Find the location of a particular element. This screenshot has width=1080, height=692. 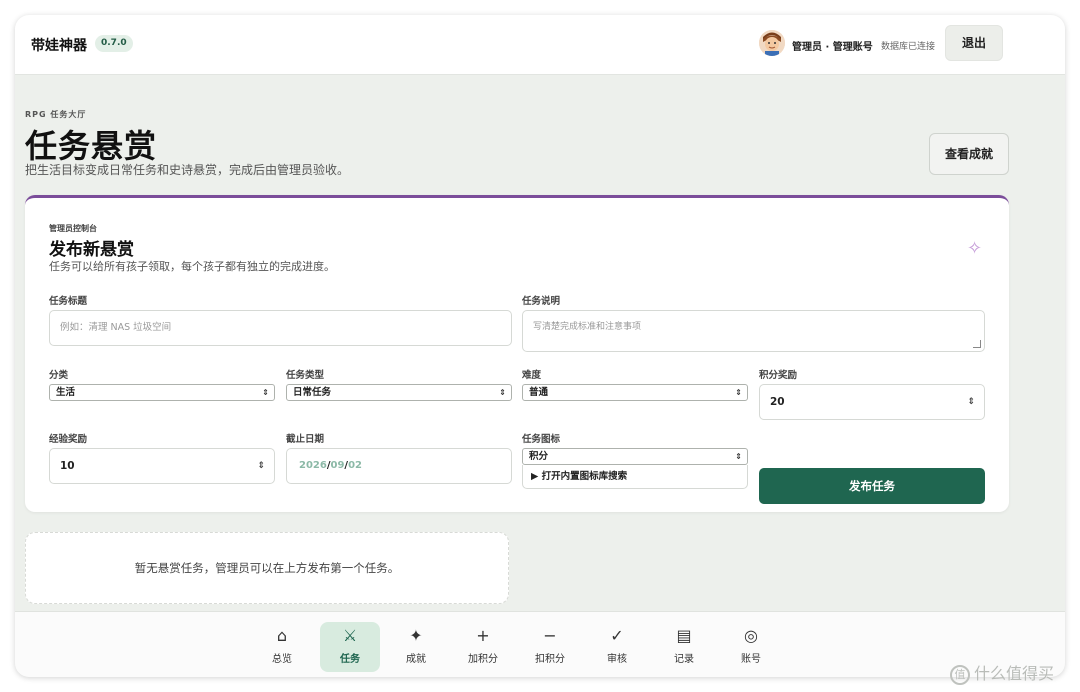

category-select: 生活 ⇕ is located at coordinates (162, 392).